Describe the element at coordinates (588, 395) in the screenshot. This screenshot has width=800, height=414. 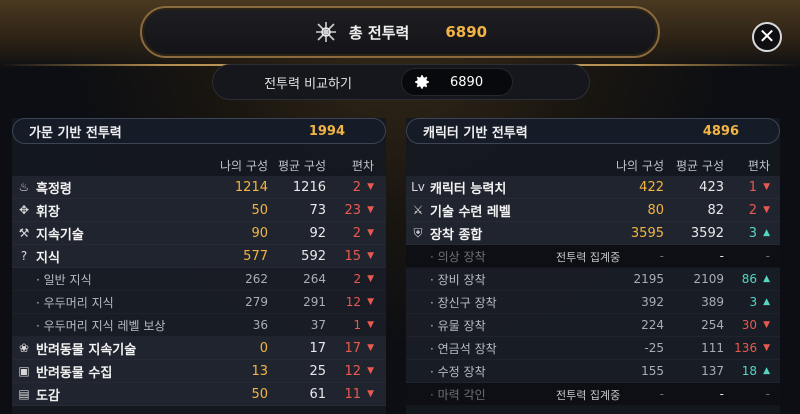
I see `aggregating-note: 전투력 집계중` at that location.